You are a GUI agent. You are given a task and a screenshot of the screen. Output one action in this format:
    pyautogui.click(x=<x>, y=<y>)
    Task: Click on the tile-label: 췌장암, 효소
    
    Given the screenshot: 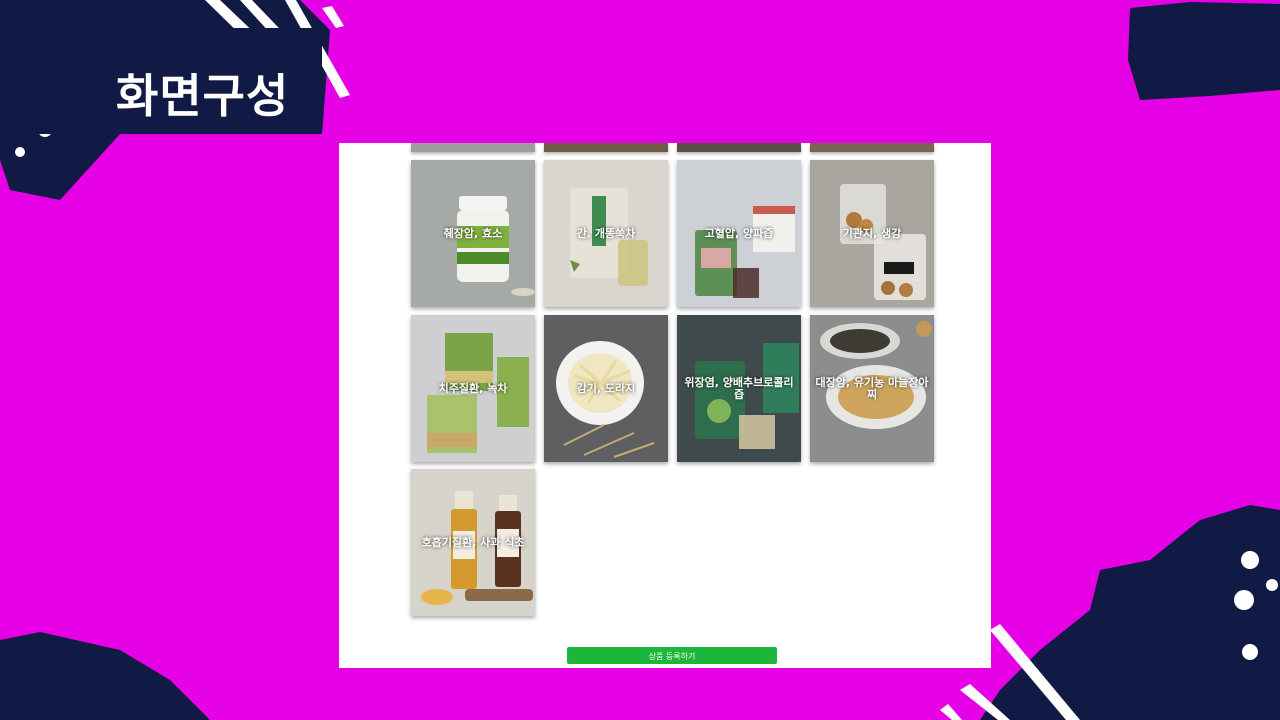 What is the action you would take?
    pyautogui.click(x=473, y=233)
    